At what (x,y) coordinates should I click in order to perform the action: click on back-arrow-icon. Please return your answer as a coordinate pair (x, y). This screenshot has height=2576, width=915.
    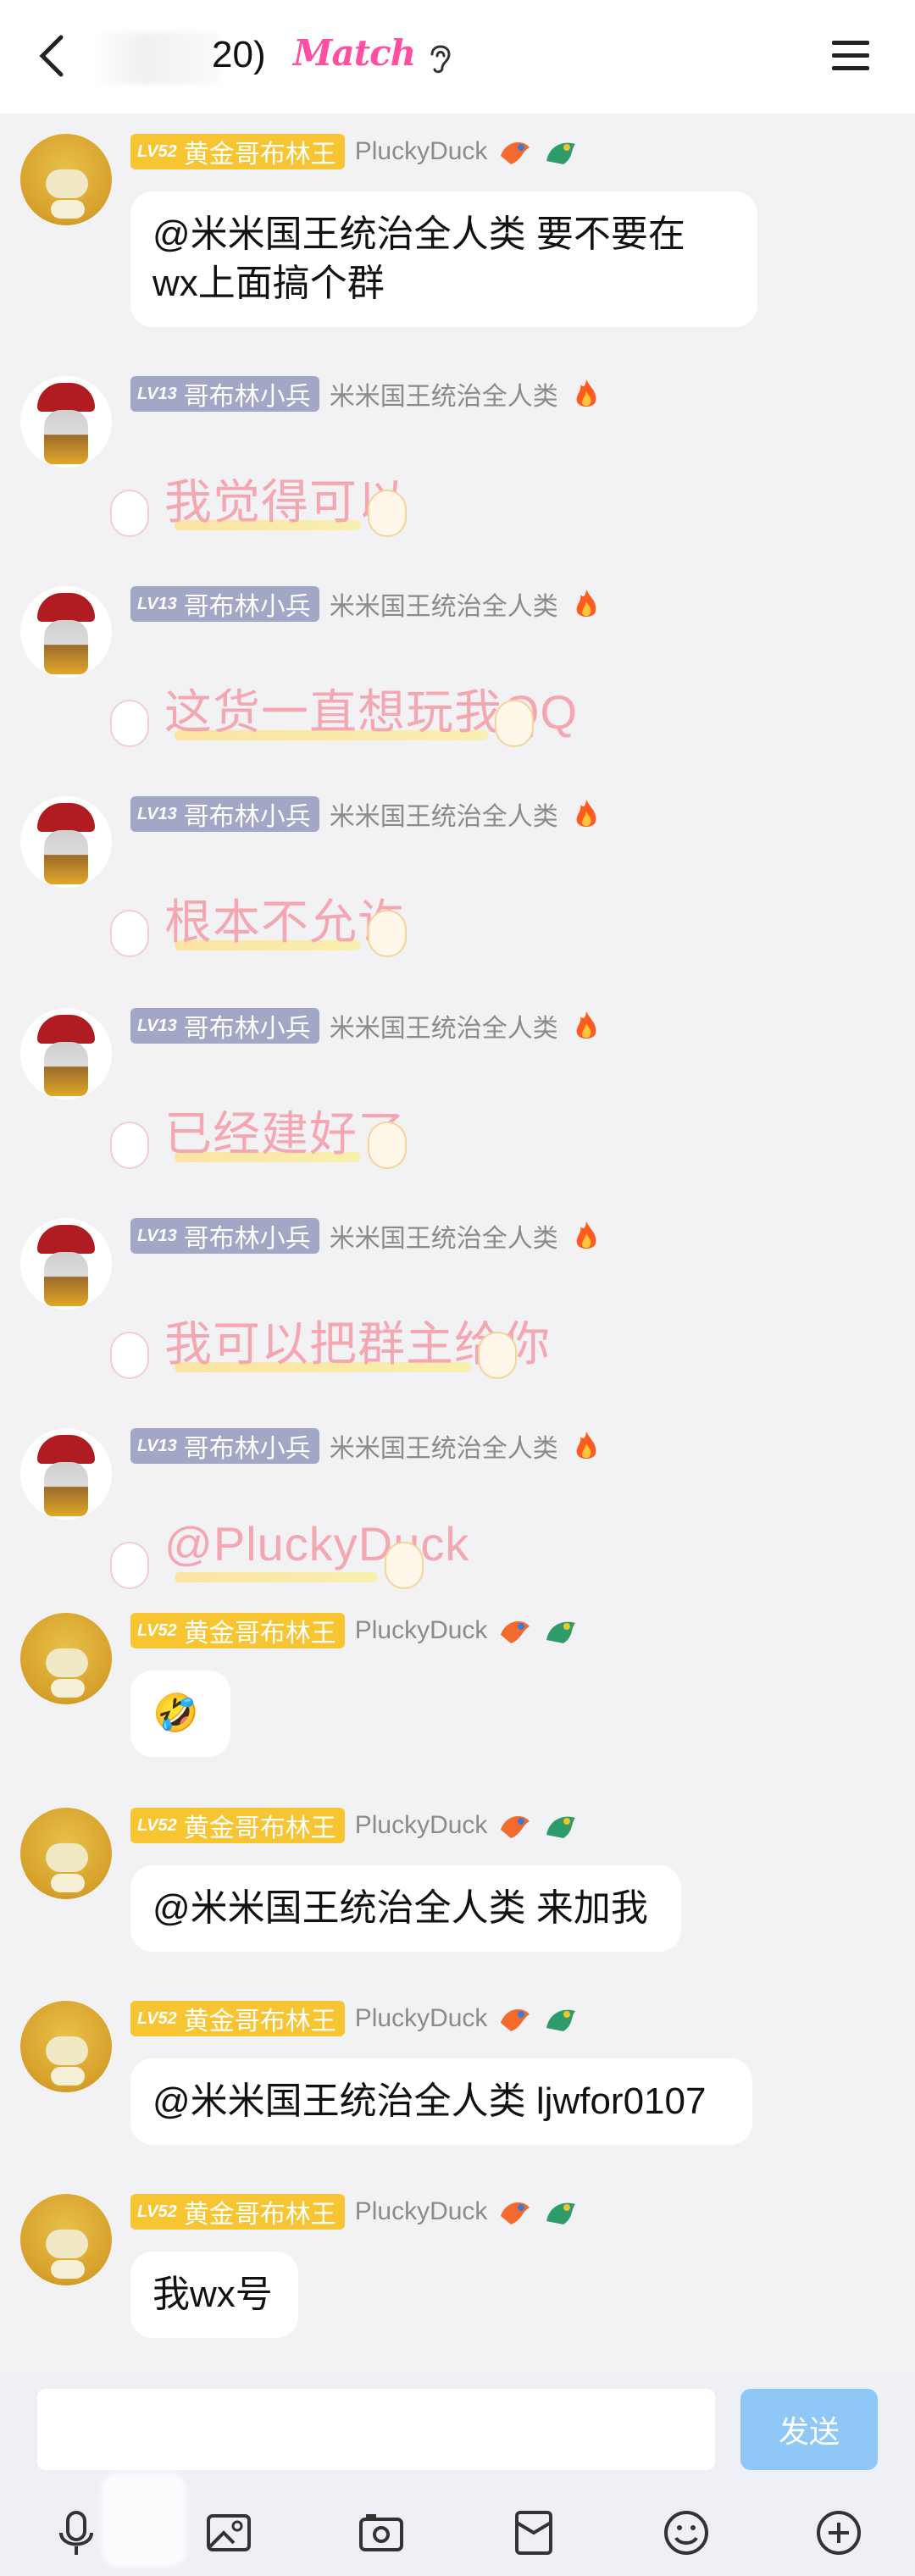
    Looking at the image, I should click on (54, 55).